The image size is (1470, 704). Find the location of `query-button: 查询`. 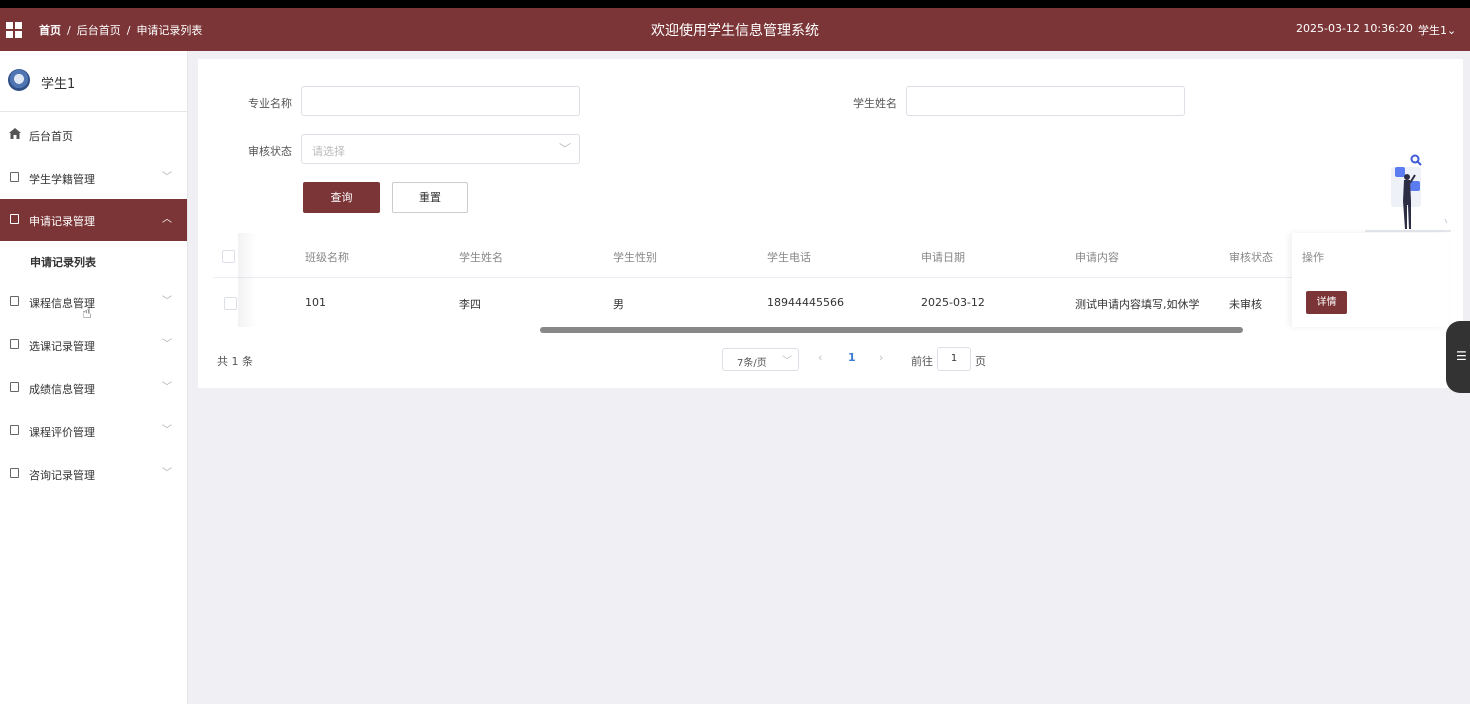

query-button: 查询 is located at coordinates (341, 197).